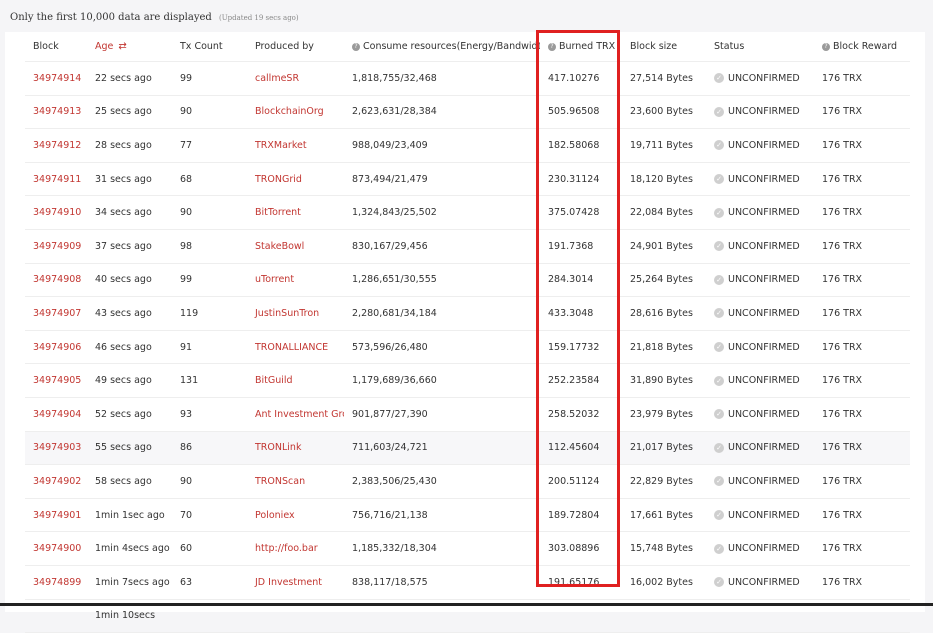  Describe the element at coordinates (295, 280) in the screenshot. I see `producer-link: uTorrent` at that location.